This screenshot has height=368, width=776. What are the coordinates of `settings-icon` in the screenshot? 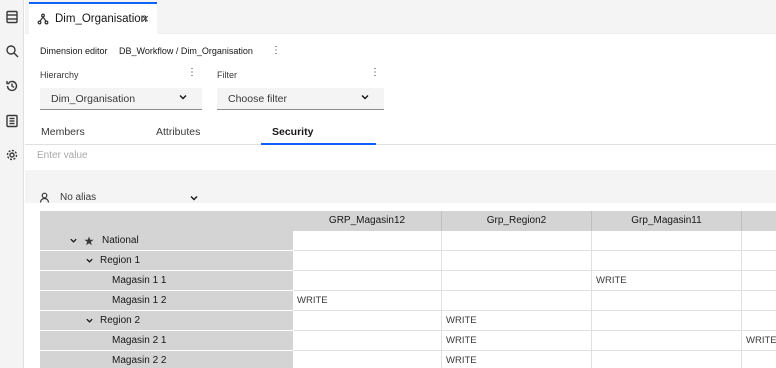 It's located at (11, 154).